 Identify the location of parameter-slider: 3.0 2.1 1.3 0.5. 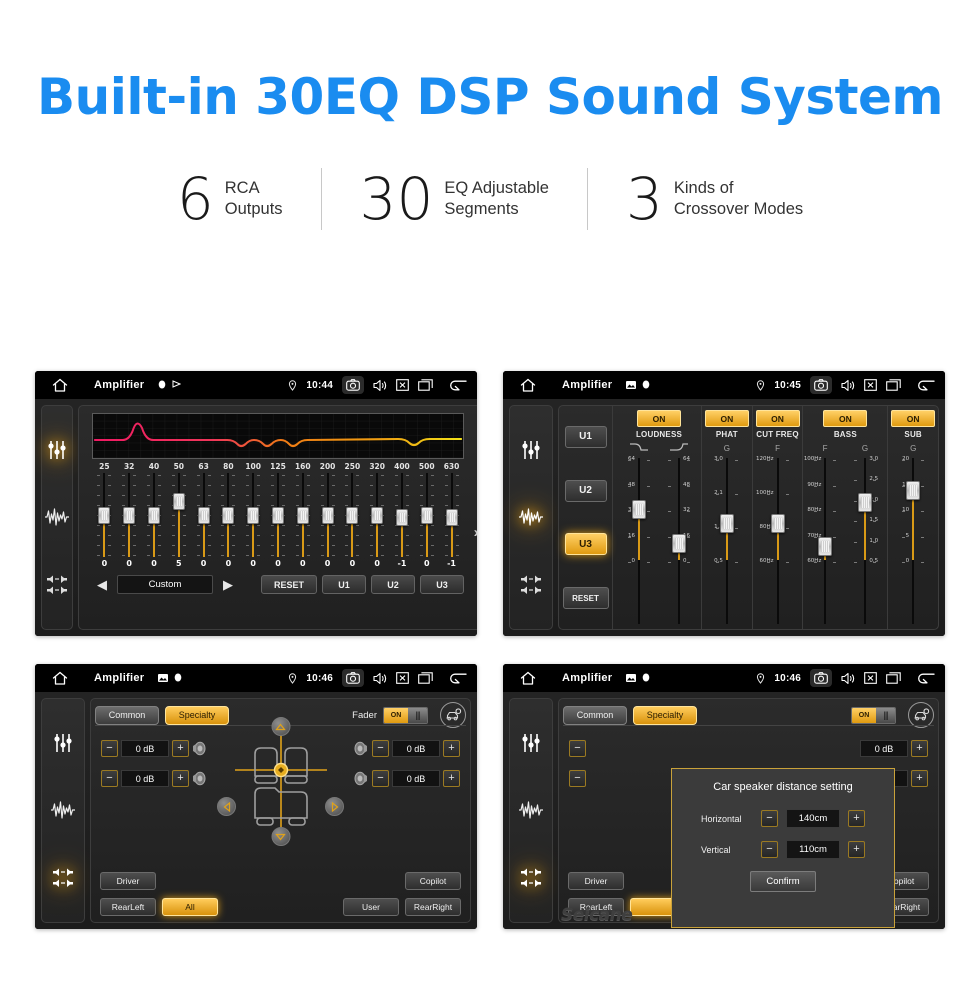
(727, 541).